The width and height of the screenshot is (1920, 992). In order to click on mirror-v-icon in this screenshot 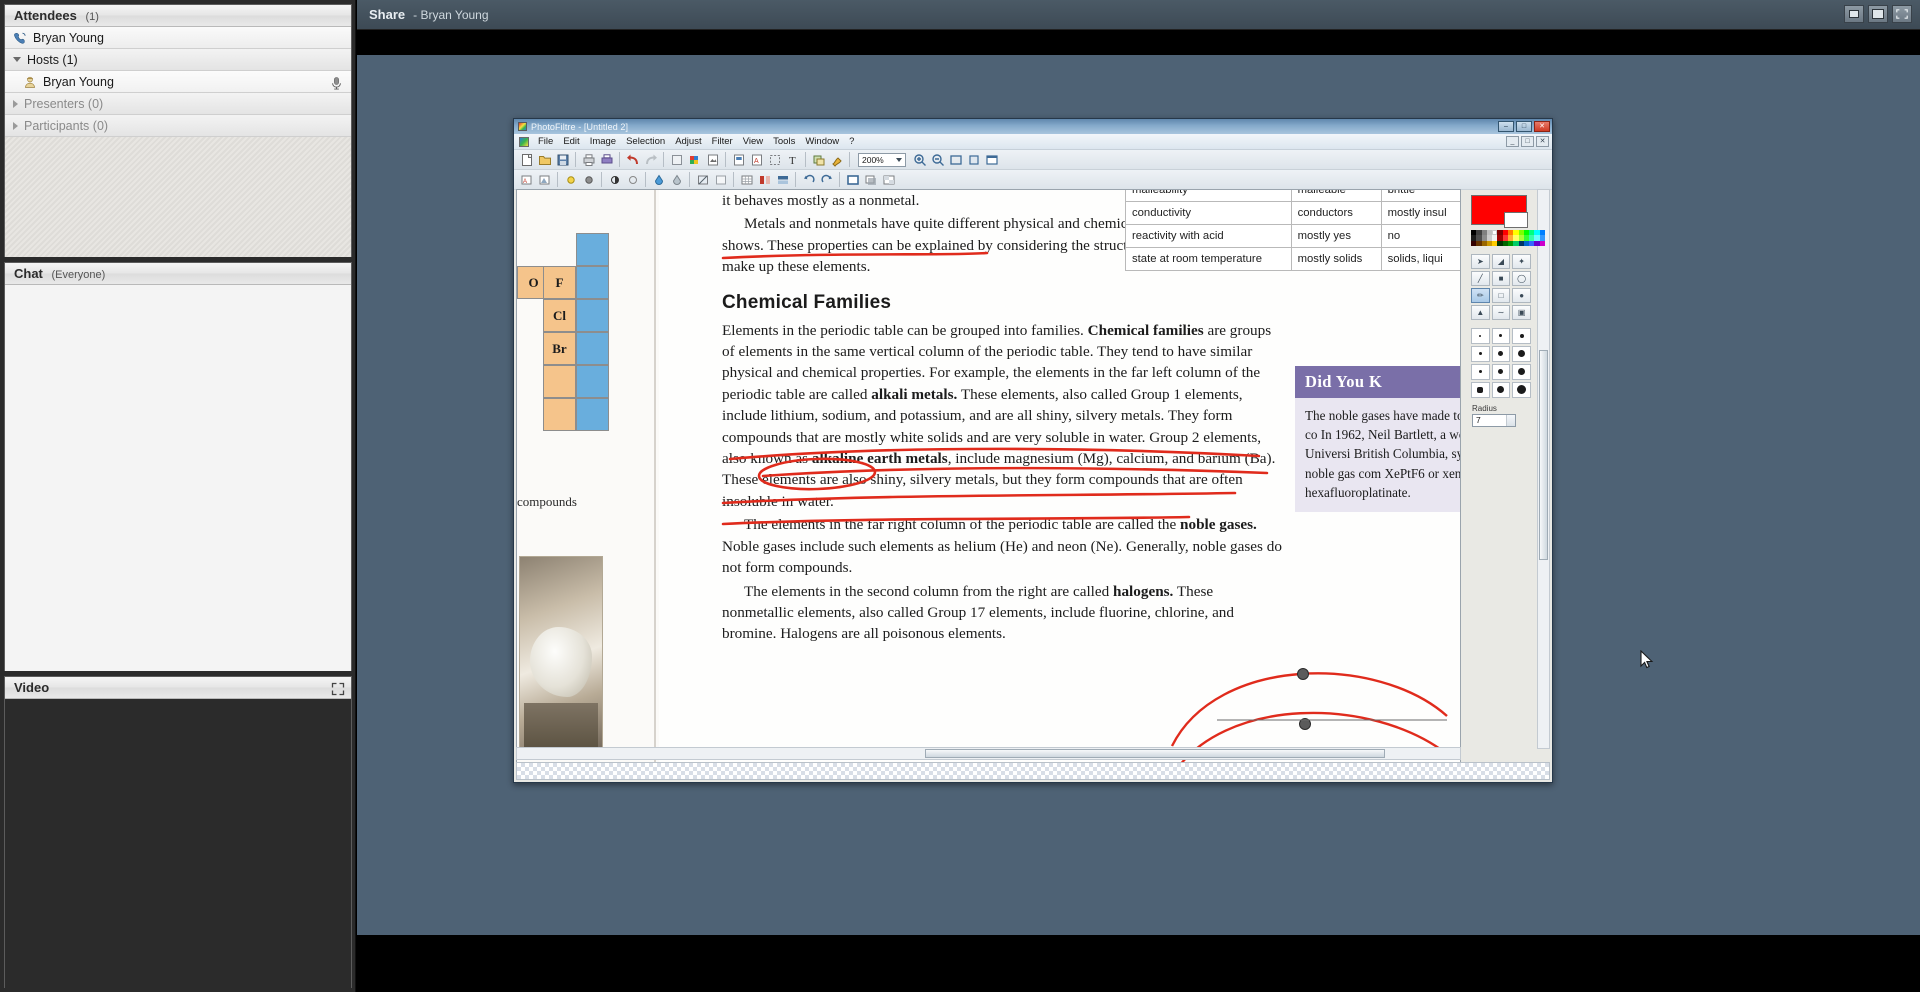, I will do `click(782, 179)`.